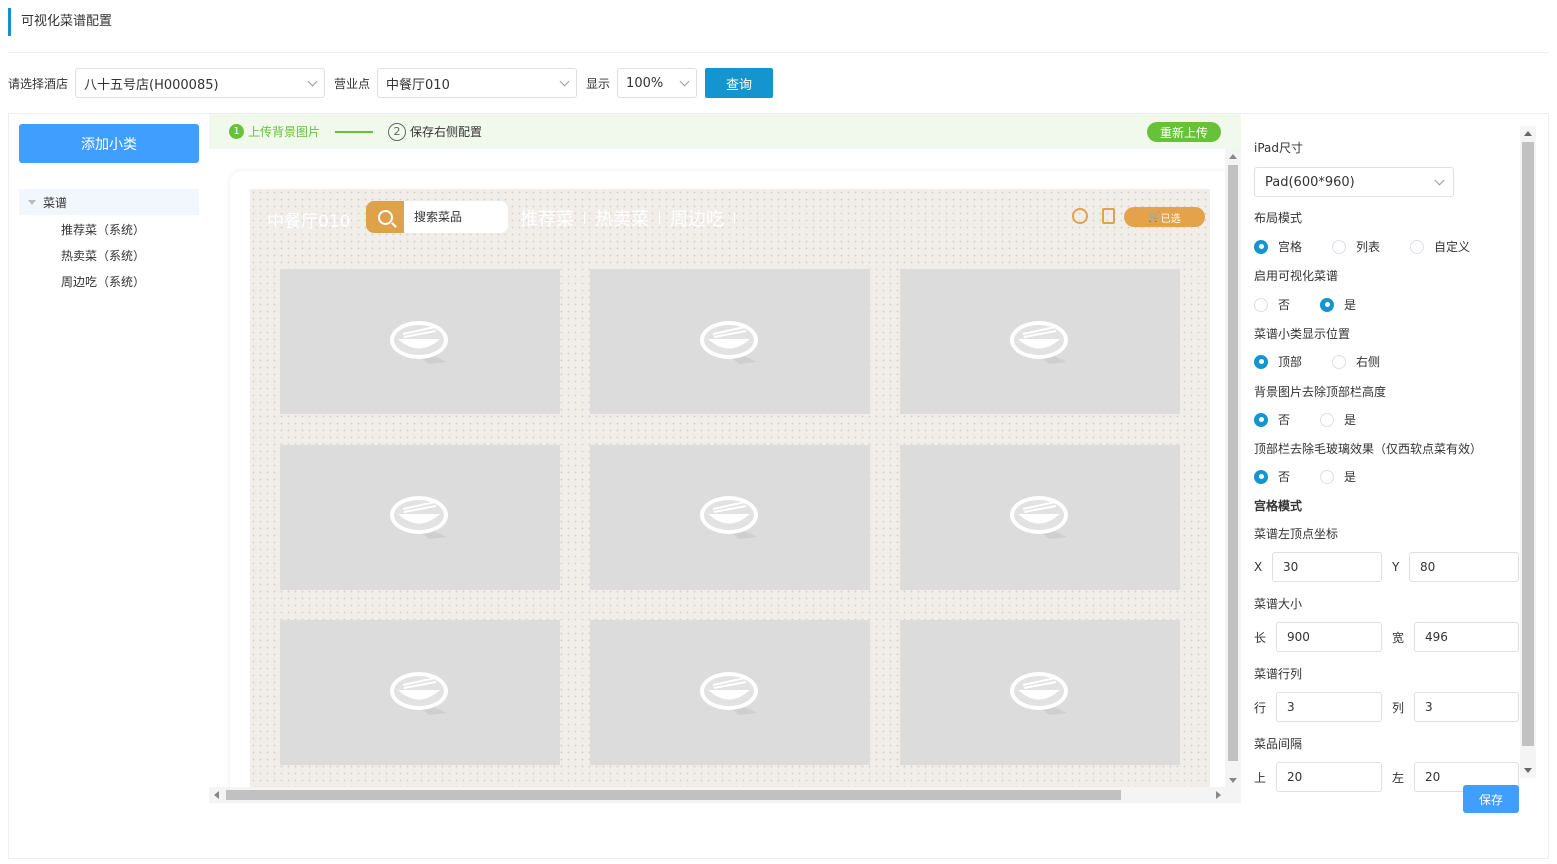 The image size is (1557, 864). What do you see at coordinates (1368, 247) in the screenshot?
I see `radio-label: 列表` at bounding box center [1368, 247].